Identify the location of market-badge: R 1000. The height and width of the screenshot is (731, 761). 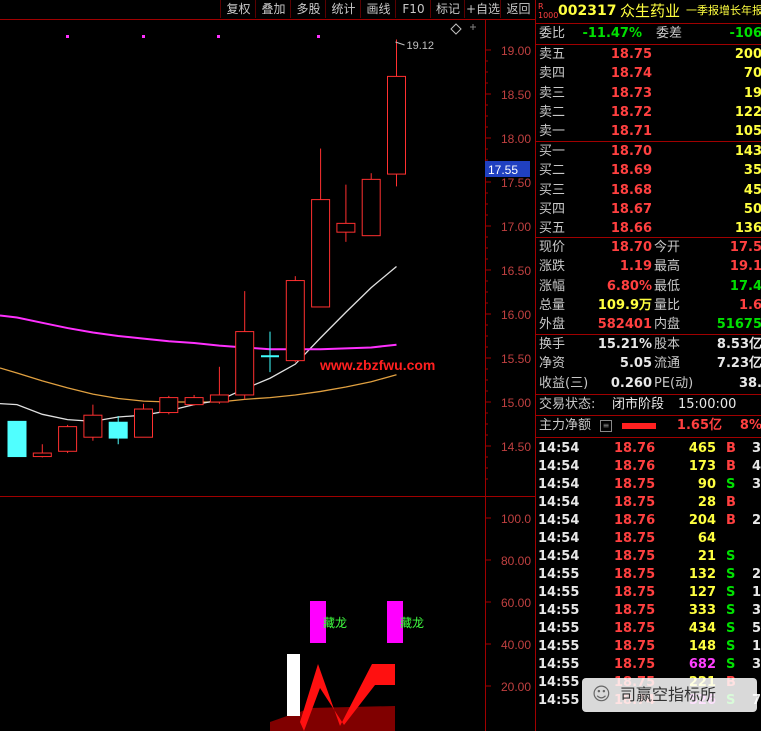
(548, 11).